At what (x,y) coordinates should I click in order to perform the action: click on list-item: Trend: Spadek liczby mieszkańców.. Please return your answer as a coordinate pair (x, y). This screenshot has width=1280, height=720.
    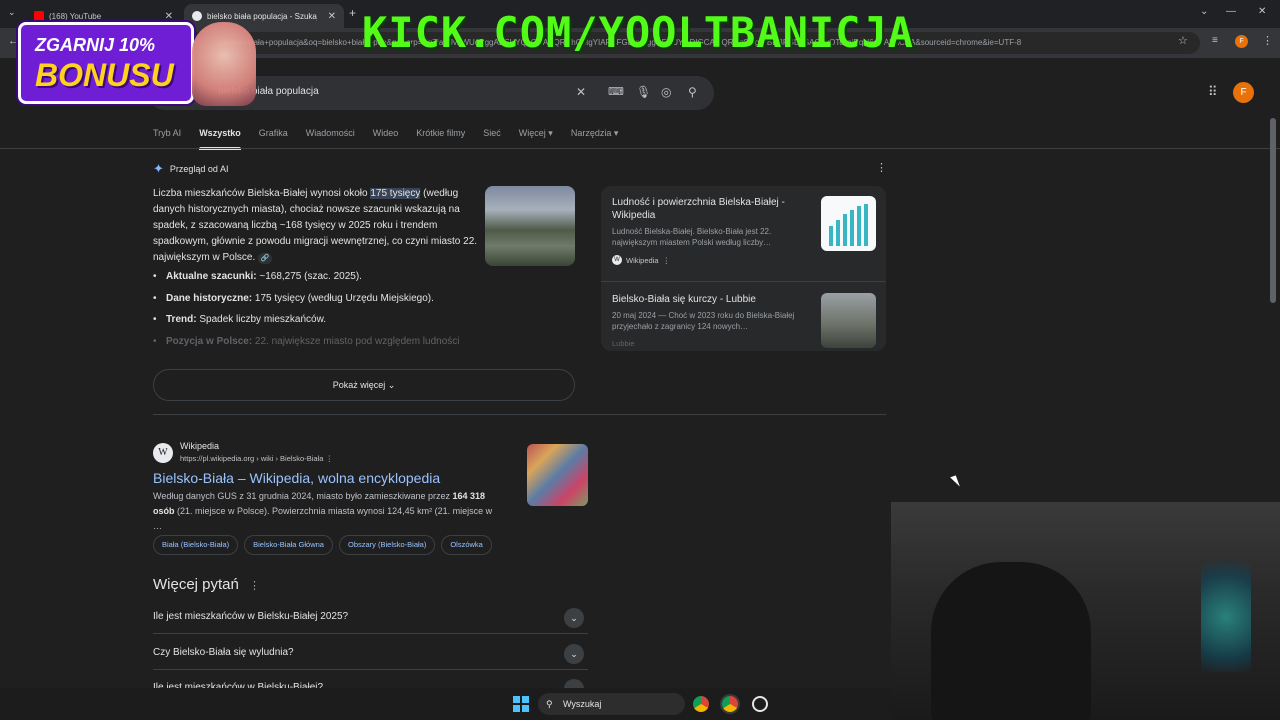
    Looking at the image, I should click on (323, 325).